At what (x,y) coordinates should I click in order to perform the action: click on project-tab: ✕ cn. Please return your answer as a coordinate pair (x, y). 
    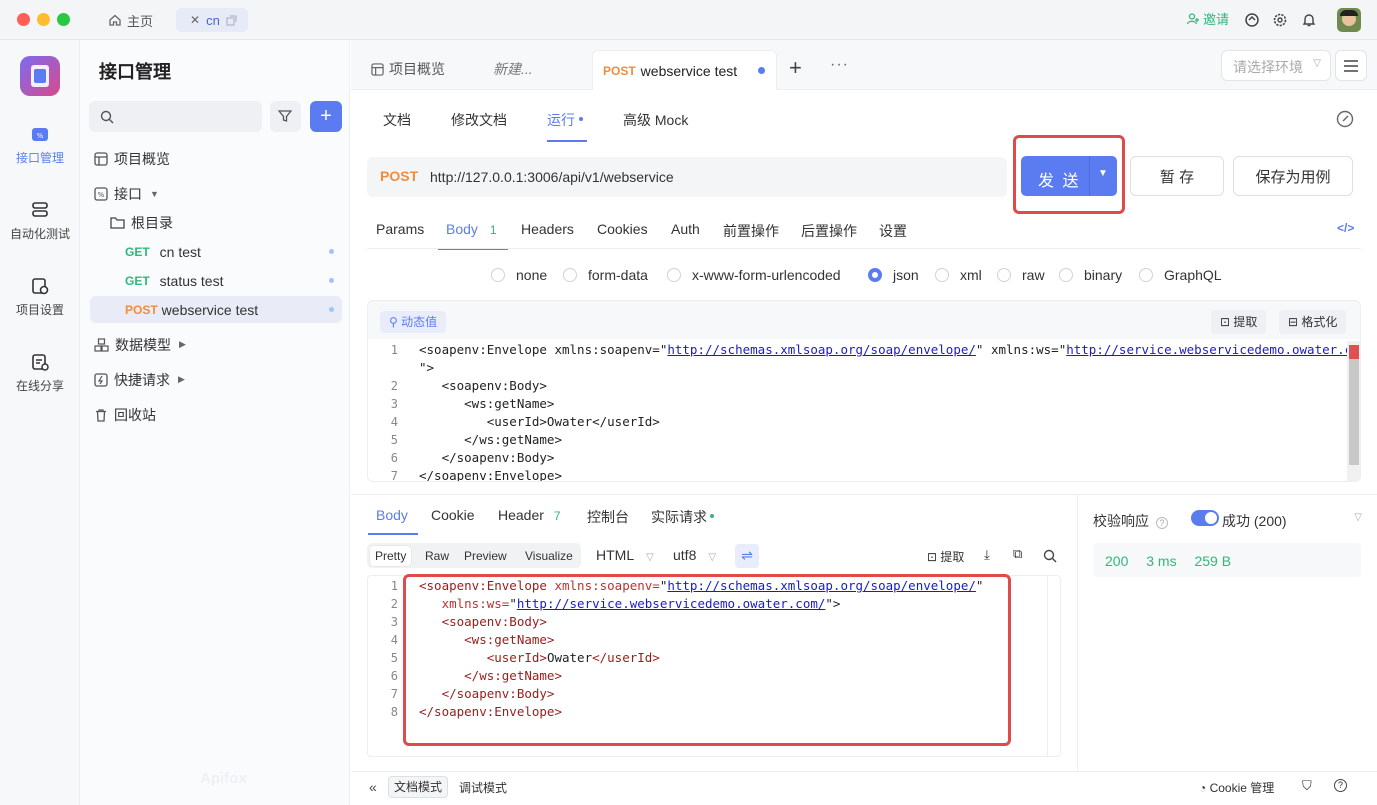
    Looking at the image, I should click on (212, 20).